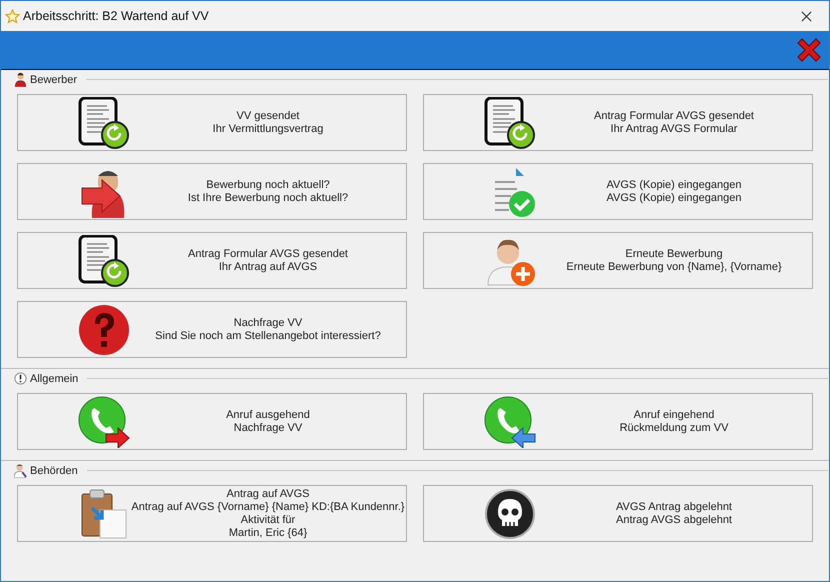 This screenshot has width=830, height=582. I want to click on person-icon, so click(20, 79).